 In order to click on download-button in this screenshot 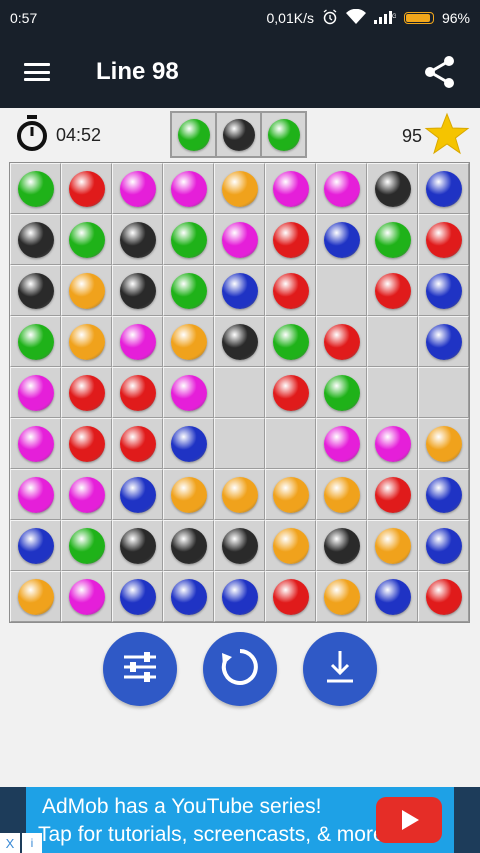, I will do `click(340, 669)`.